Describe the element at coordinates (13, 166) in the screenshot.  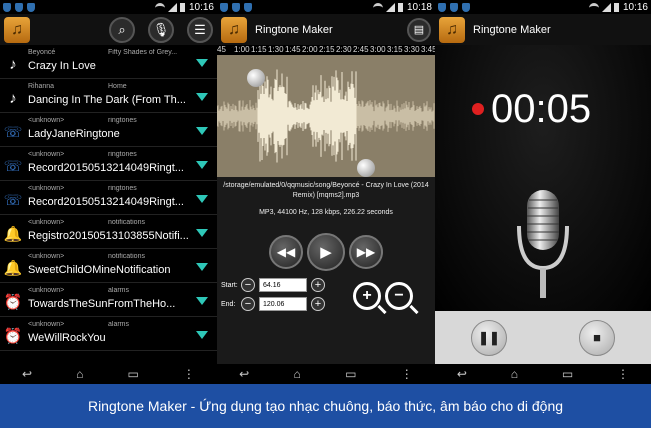
I see `phone-icon: ☏` at that location.